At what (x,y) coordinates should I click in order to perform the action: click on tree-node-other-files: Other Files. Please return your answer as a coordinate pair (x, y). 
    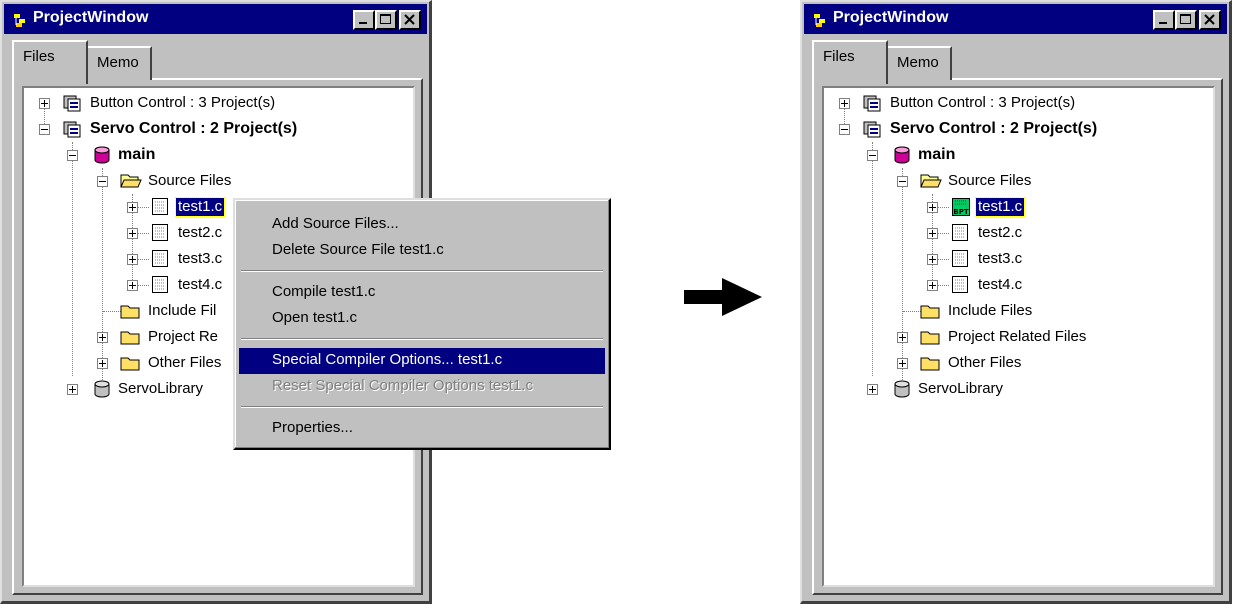
    Looking at the image, I should click on (1018, 364).